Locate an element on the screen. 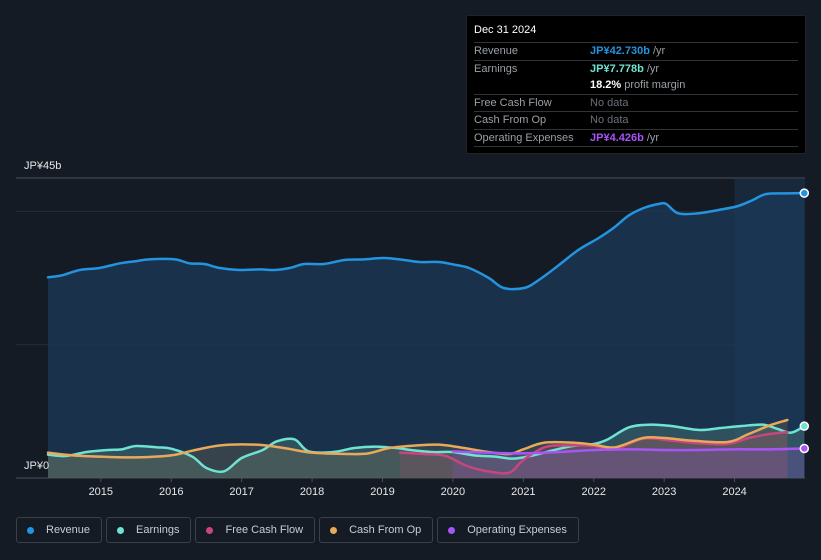 Image resolution: width=821 pixels, height=560 pixels. tooltip-unit: profit margin is located at coordinates (655, 85).